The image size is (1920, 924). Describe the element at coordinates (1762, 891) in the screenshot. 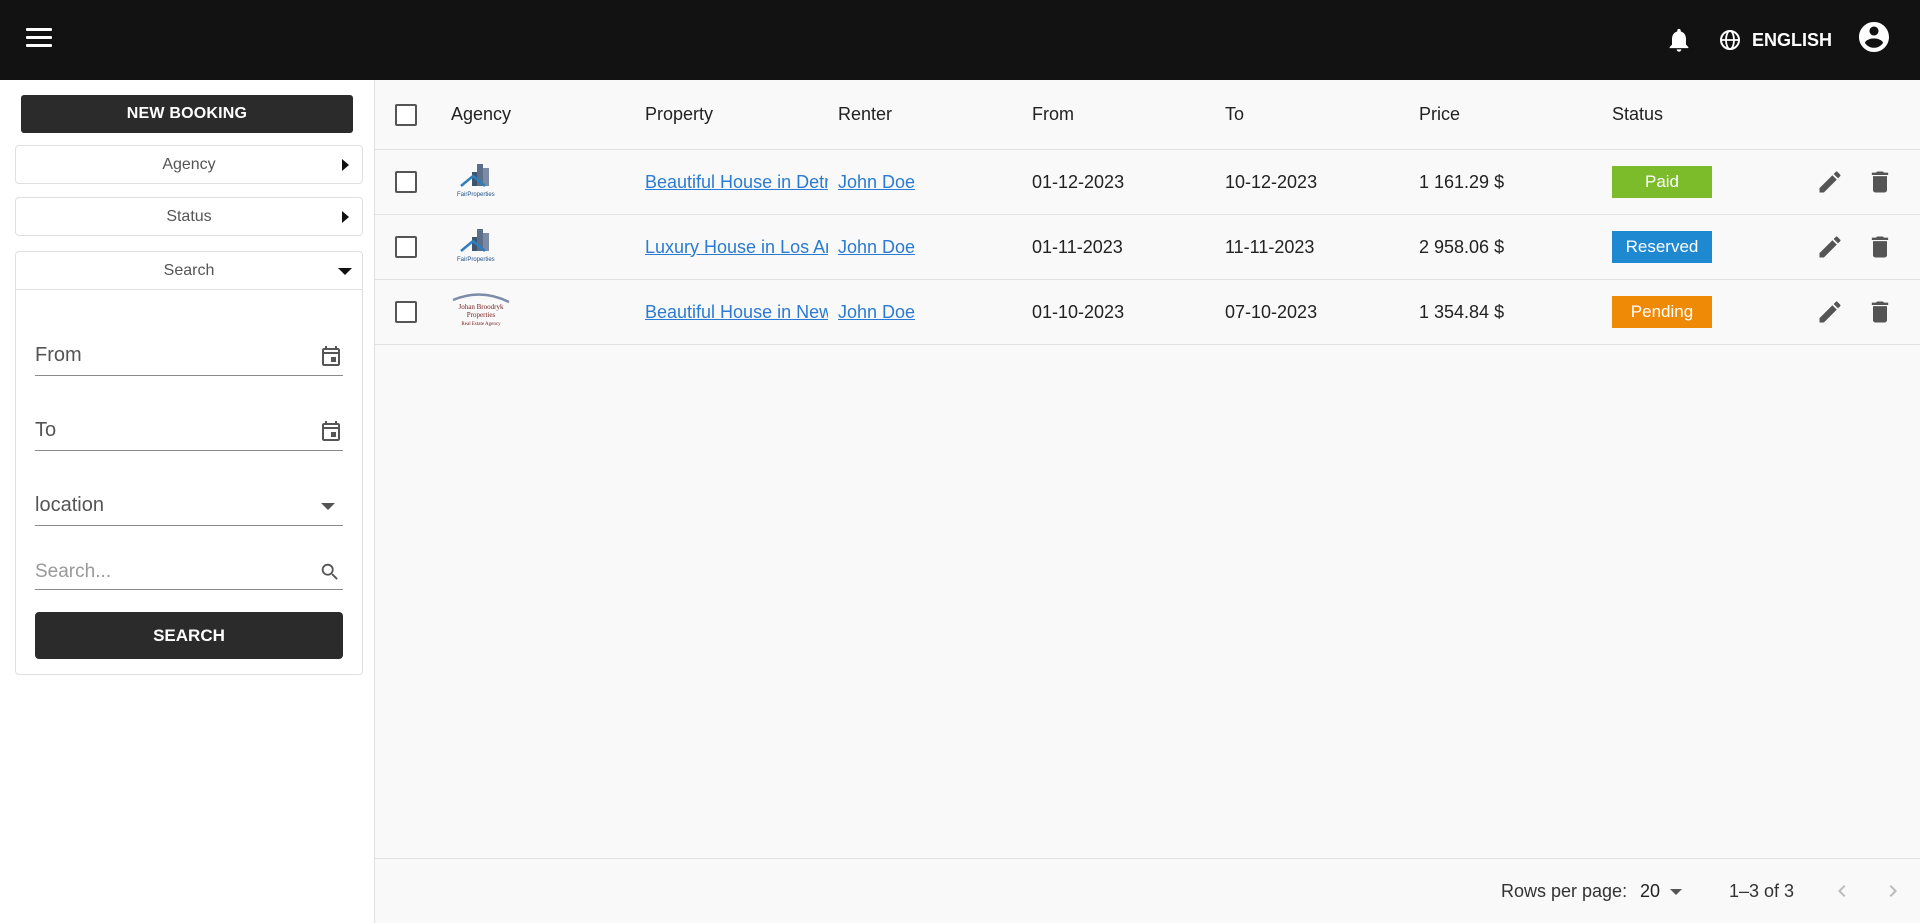

I see `pagination-range: 1–3 of 3` at that location.